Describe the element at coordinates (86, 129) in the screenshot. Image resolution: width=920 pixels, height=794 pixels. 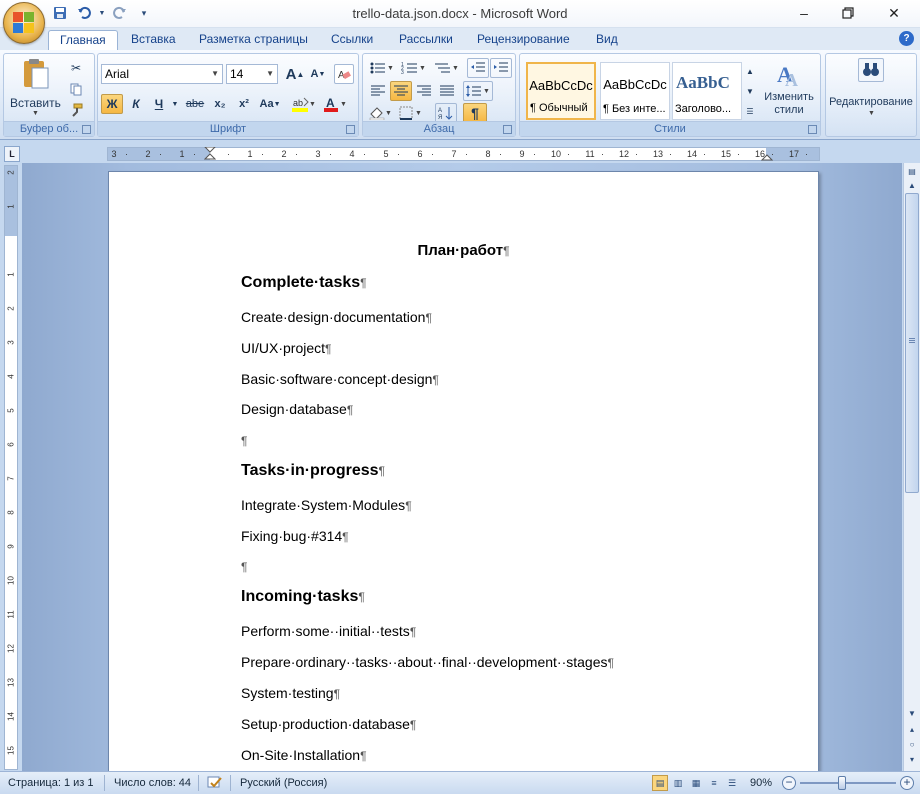
I see `clipboard-launcher-icon` at that location.